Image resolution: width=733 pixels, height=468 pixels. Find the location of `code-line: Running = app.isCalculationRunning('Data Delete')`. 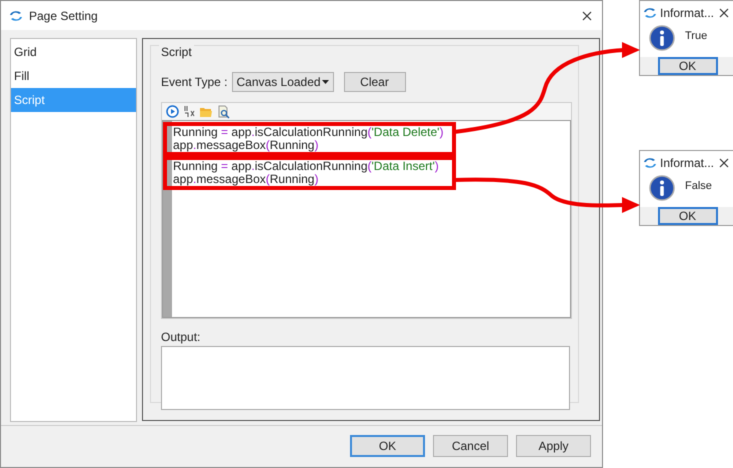

code-line: Running = app.isCalculationRunning('Data Delete') is located at coordinates (308, 132).